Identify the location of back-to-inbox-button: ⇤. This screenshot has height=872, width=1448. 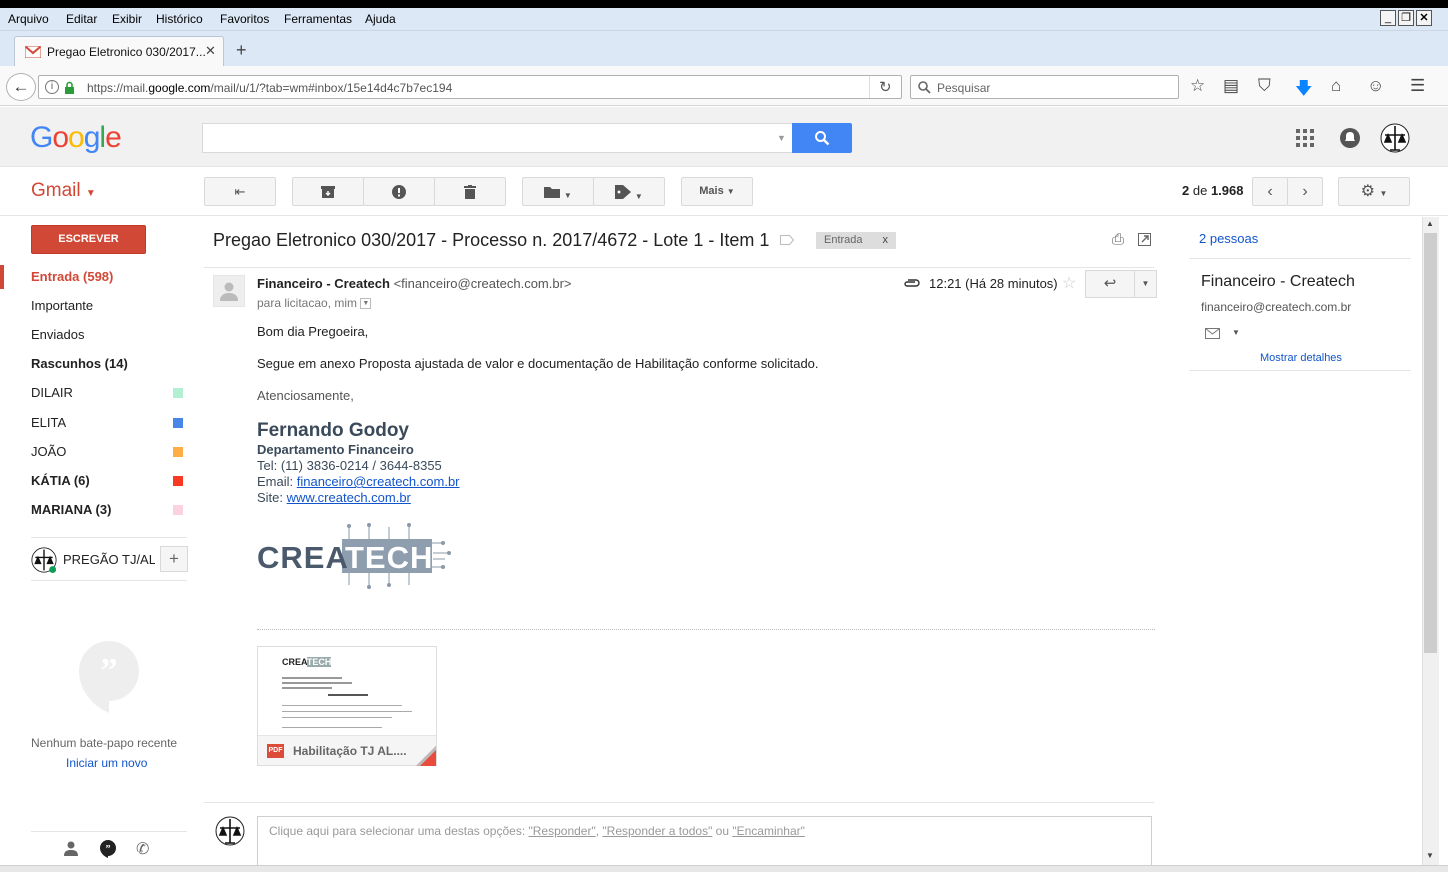
(240, 191).